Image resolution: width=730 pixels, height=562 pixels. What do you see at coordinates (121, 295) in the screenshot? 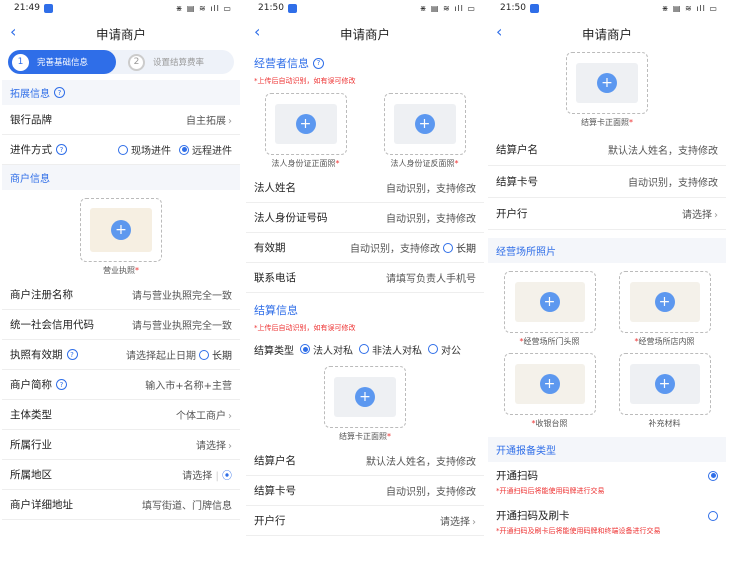
I see `form-row: 商户注册名称 请与营业执照完全一致` at bounding box center [121, 295].